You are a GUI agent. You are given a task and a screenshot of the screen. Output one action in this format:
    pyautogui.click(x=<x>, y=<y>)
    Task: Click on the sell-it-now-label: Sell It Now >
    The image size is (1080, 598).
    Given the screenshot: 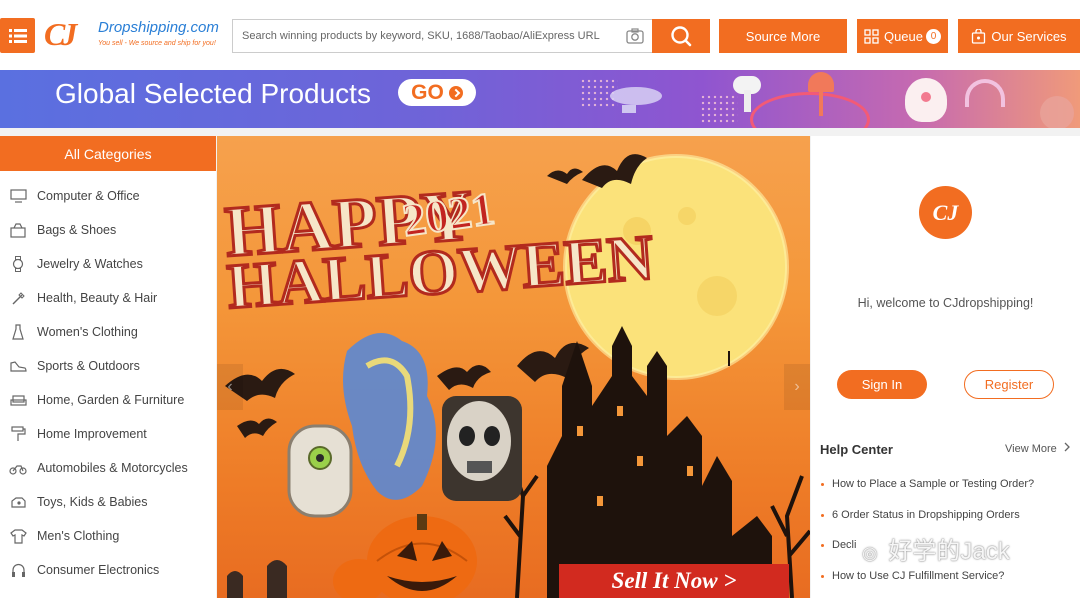 What is the action you would take?
    pyautogui.click(x=674, y=580)
    